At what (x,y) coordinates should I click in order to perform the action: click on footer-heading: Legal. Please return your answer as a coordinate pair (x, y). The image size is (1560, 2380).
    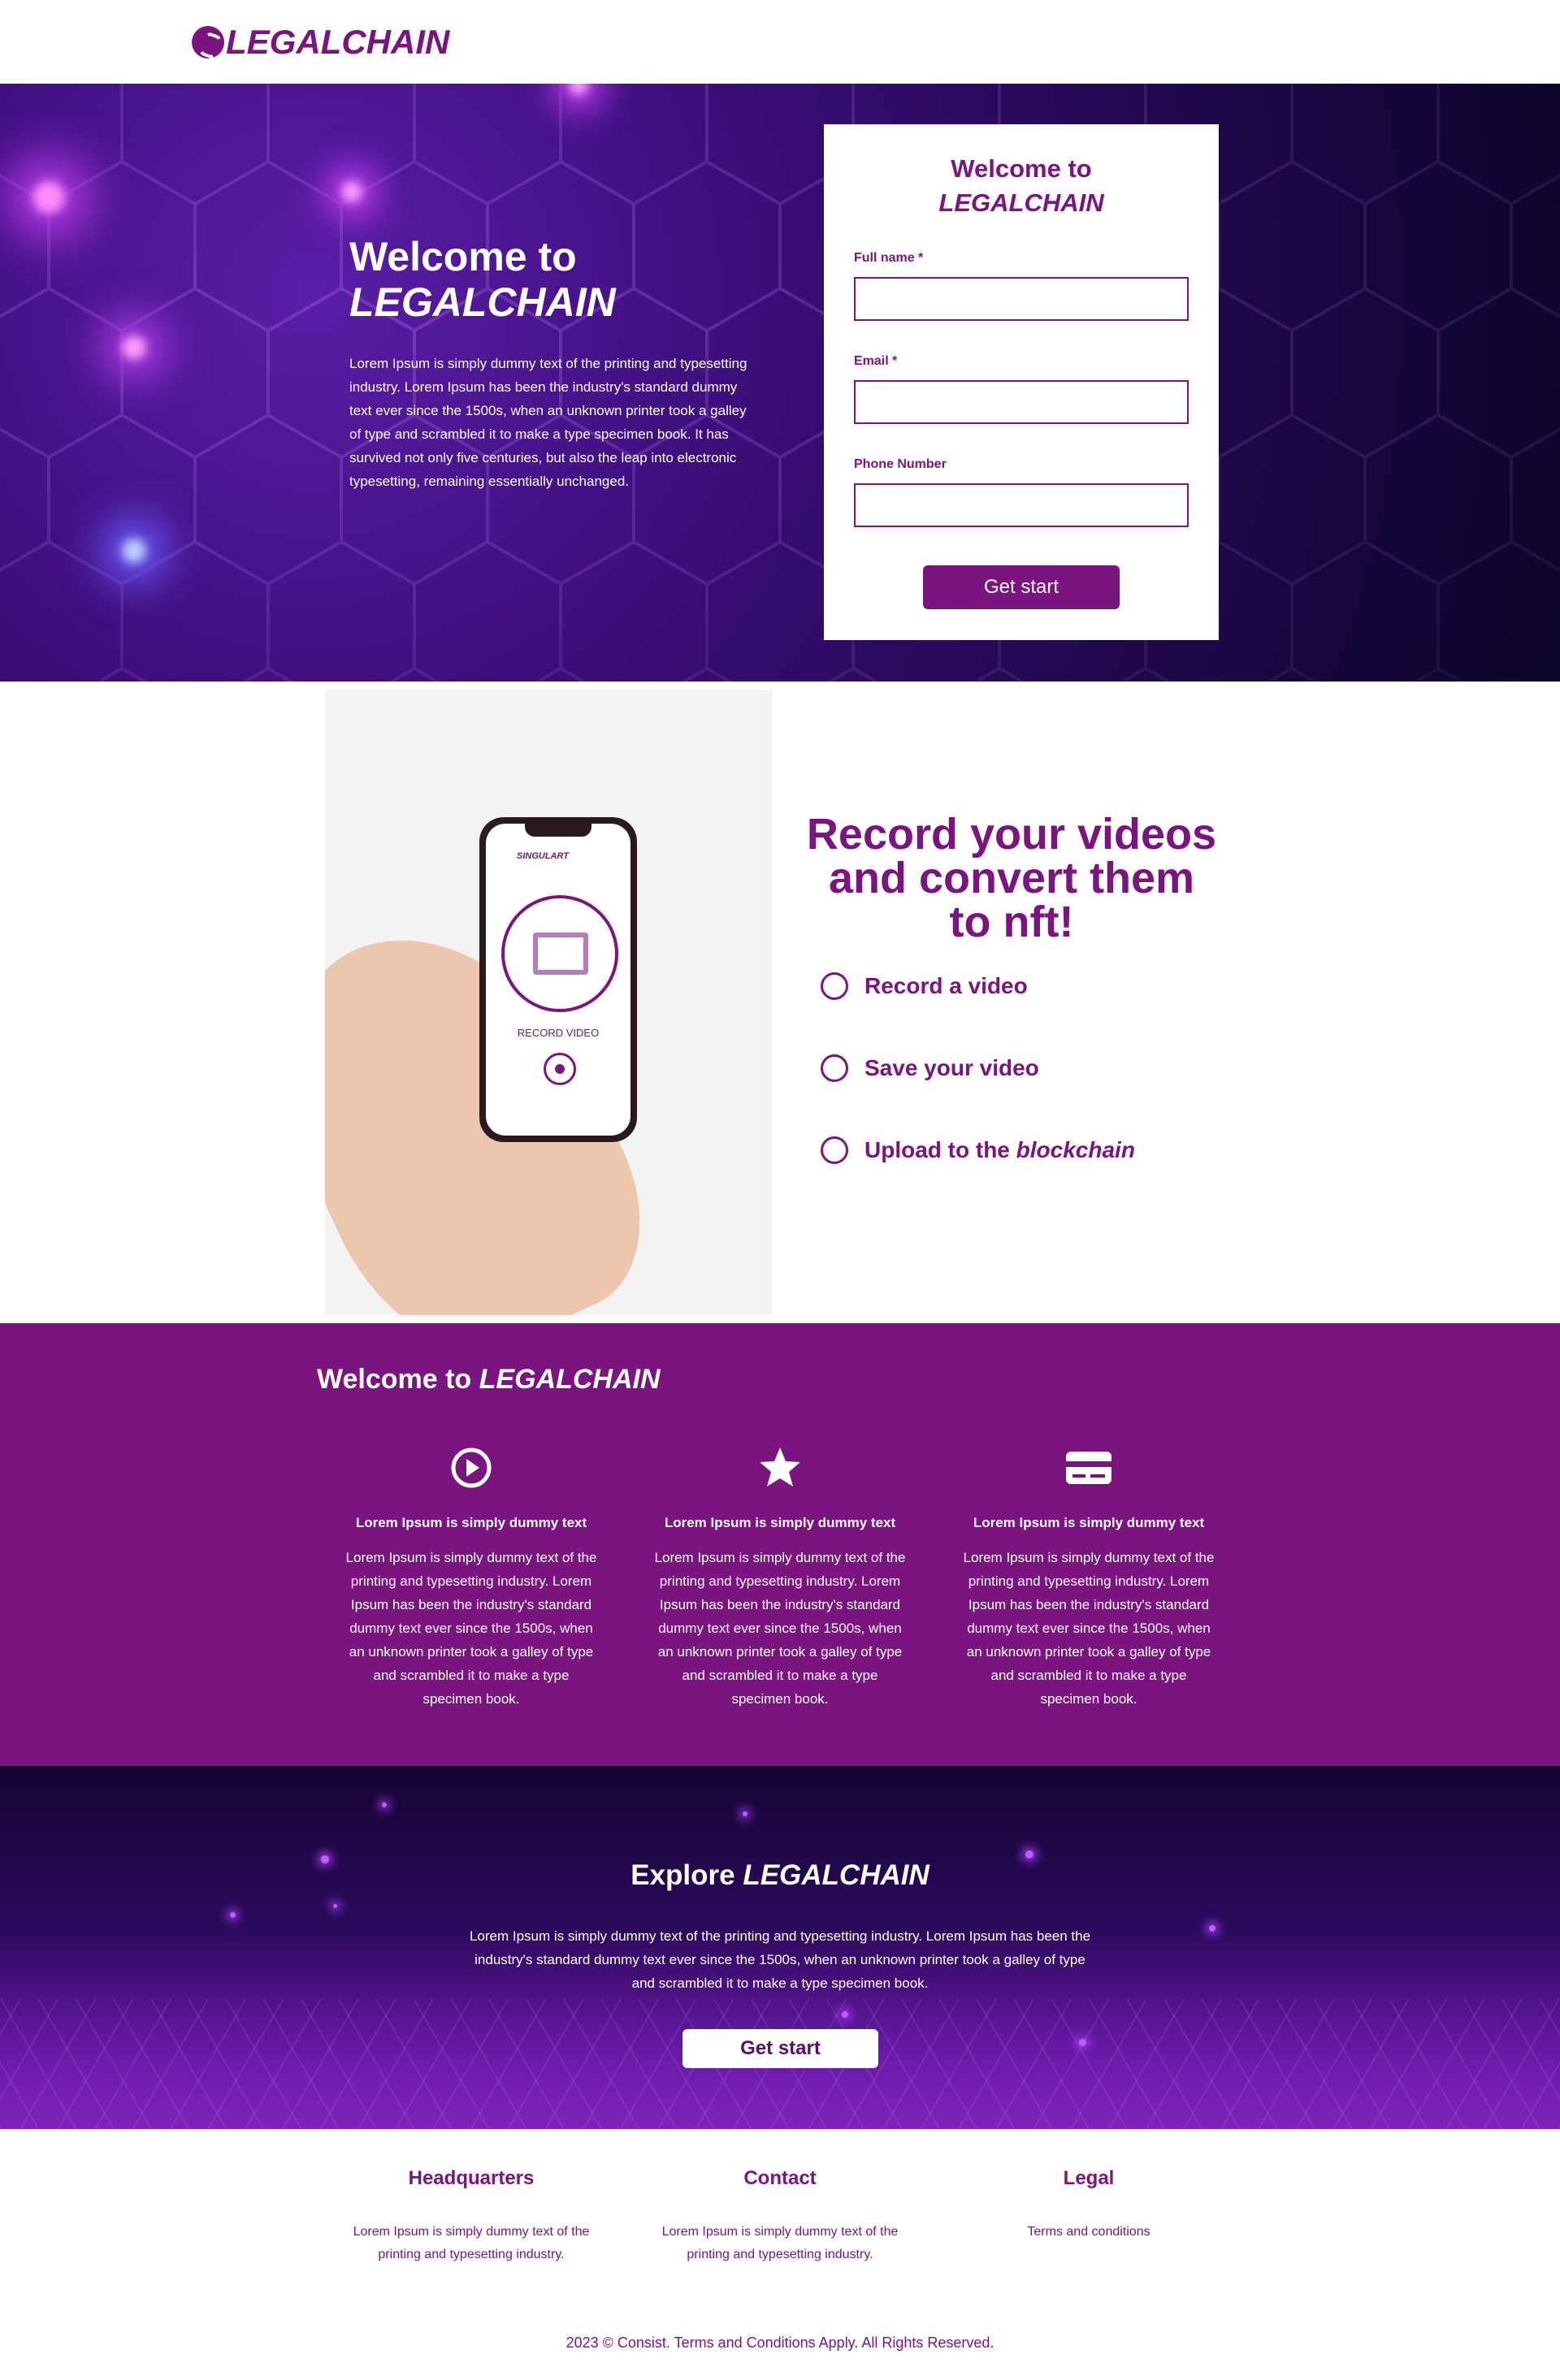
    Looking at the image, I should click on (1089, 2178).